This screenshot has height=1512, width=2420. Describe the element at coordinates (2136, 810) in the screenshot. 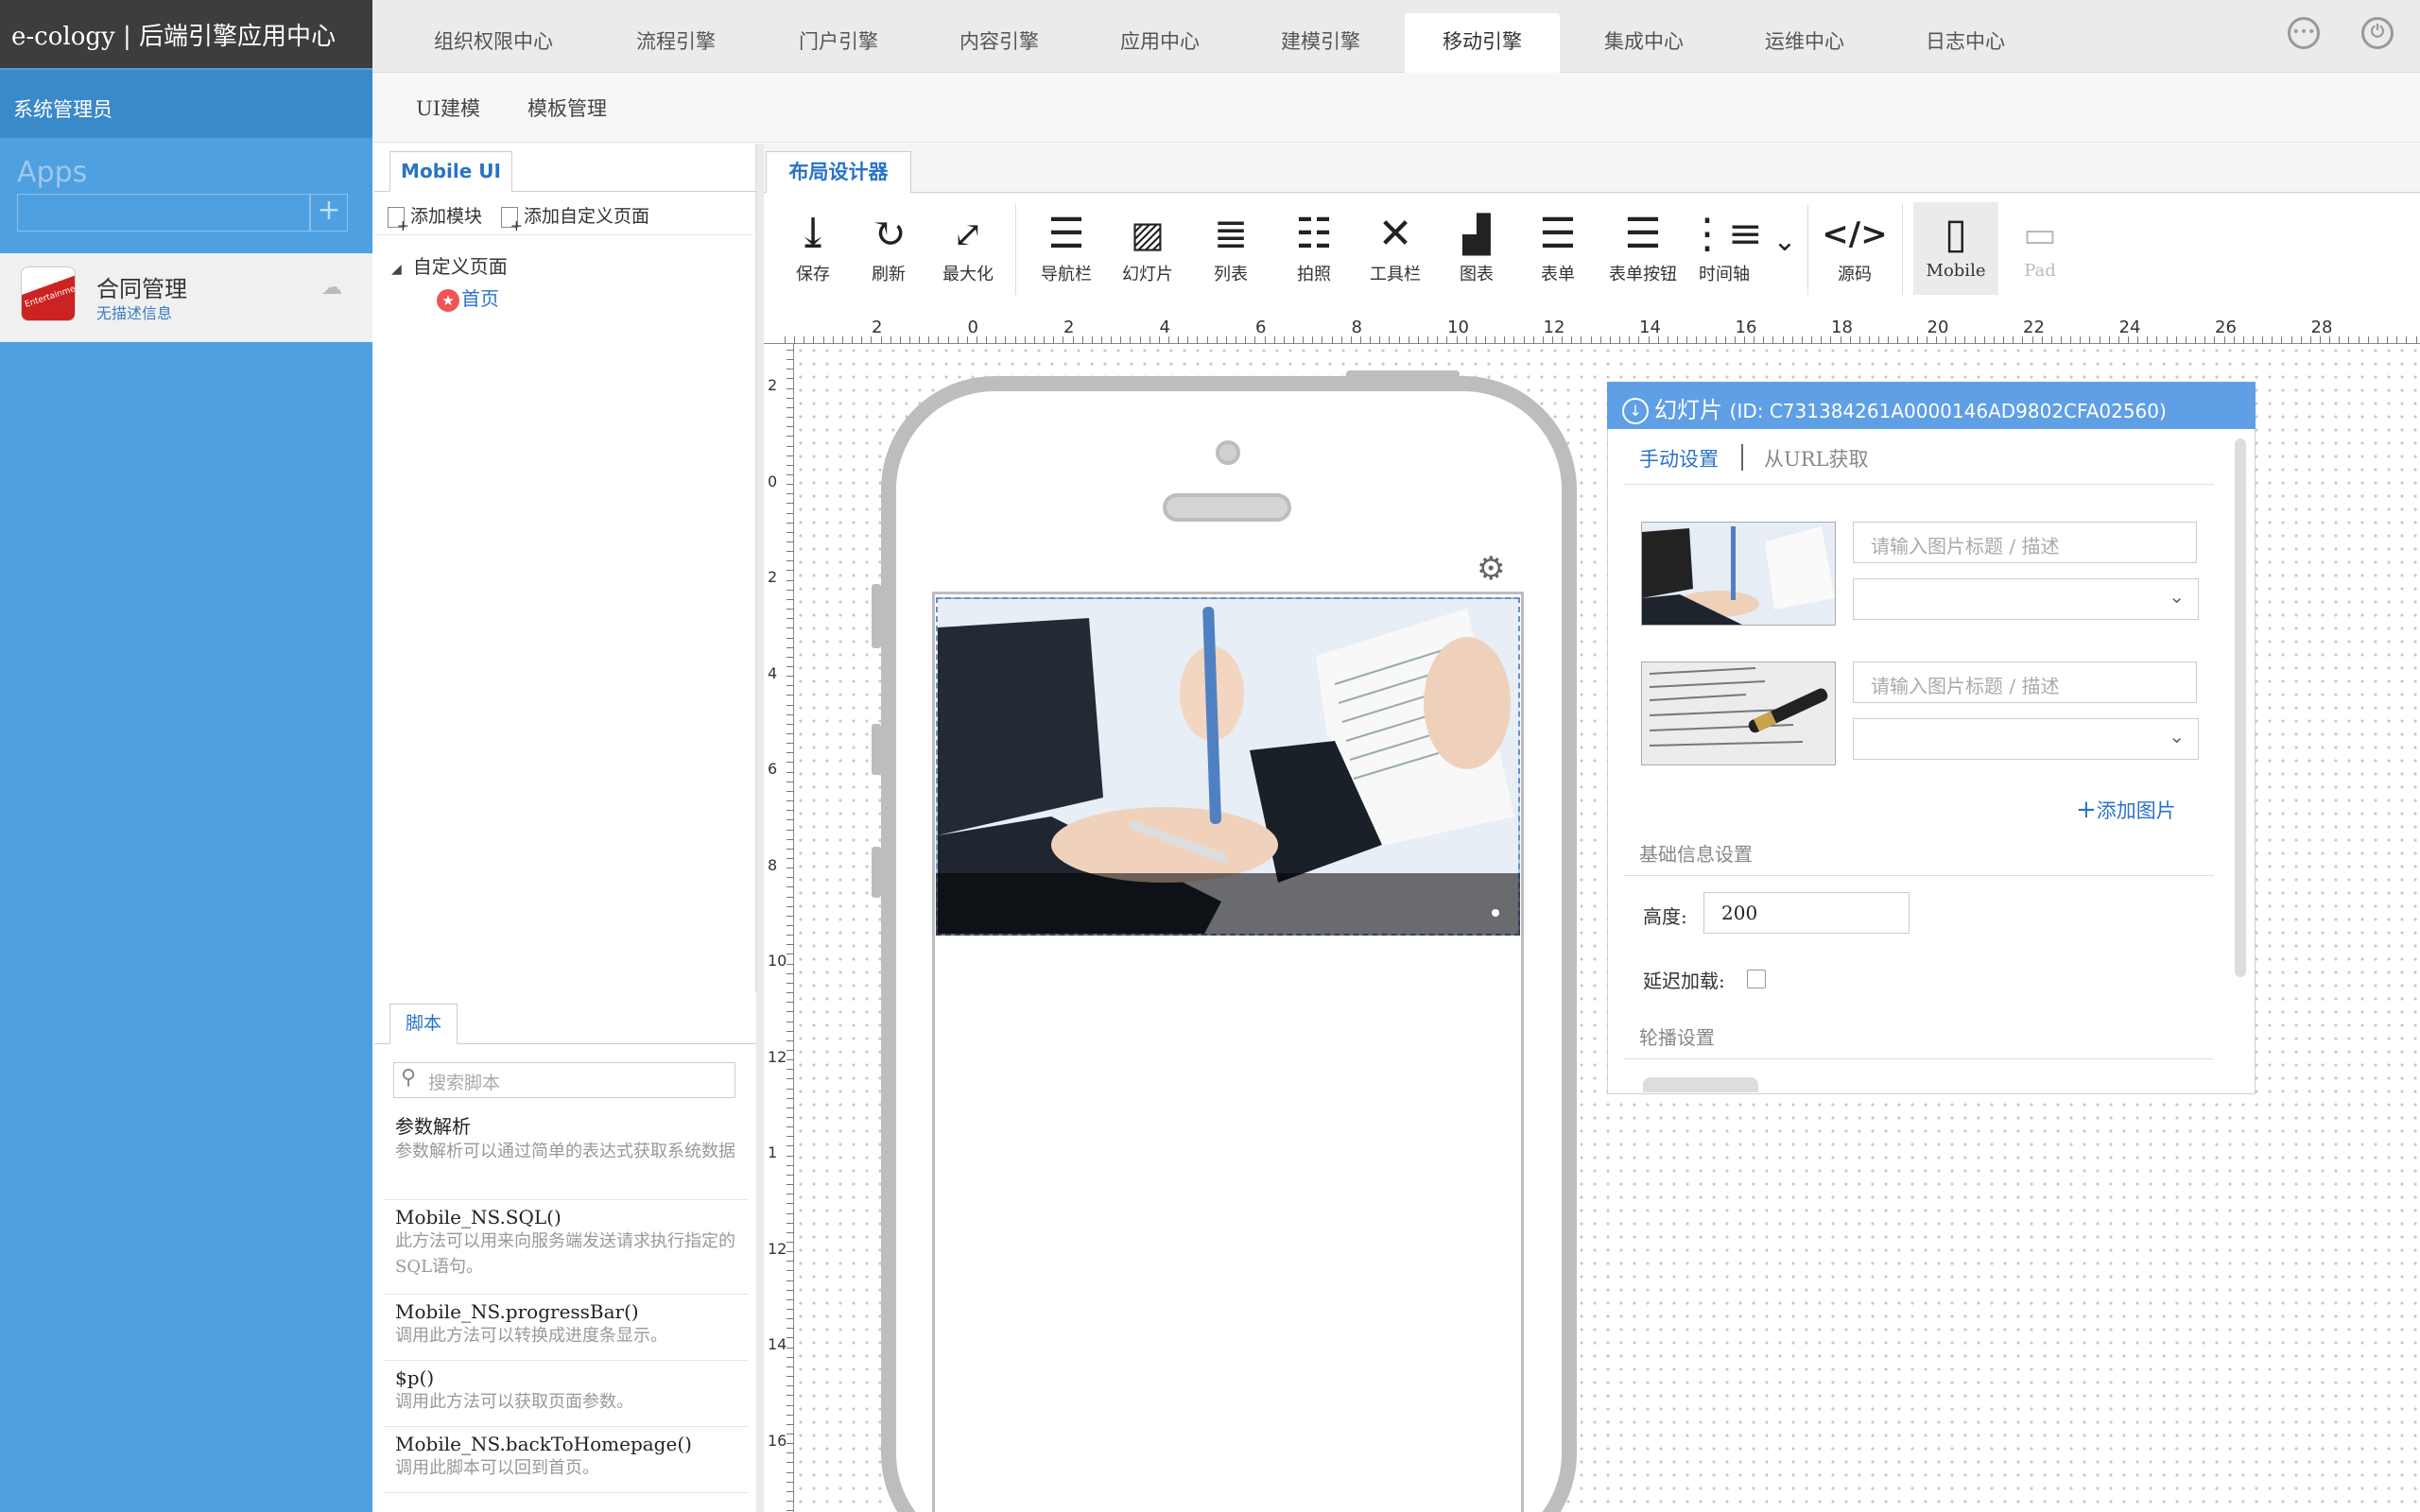

I see `add-image-label: 添加图片` at that location.